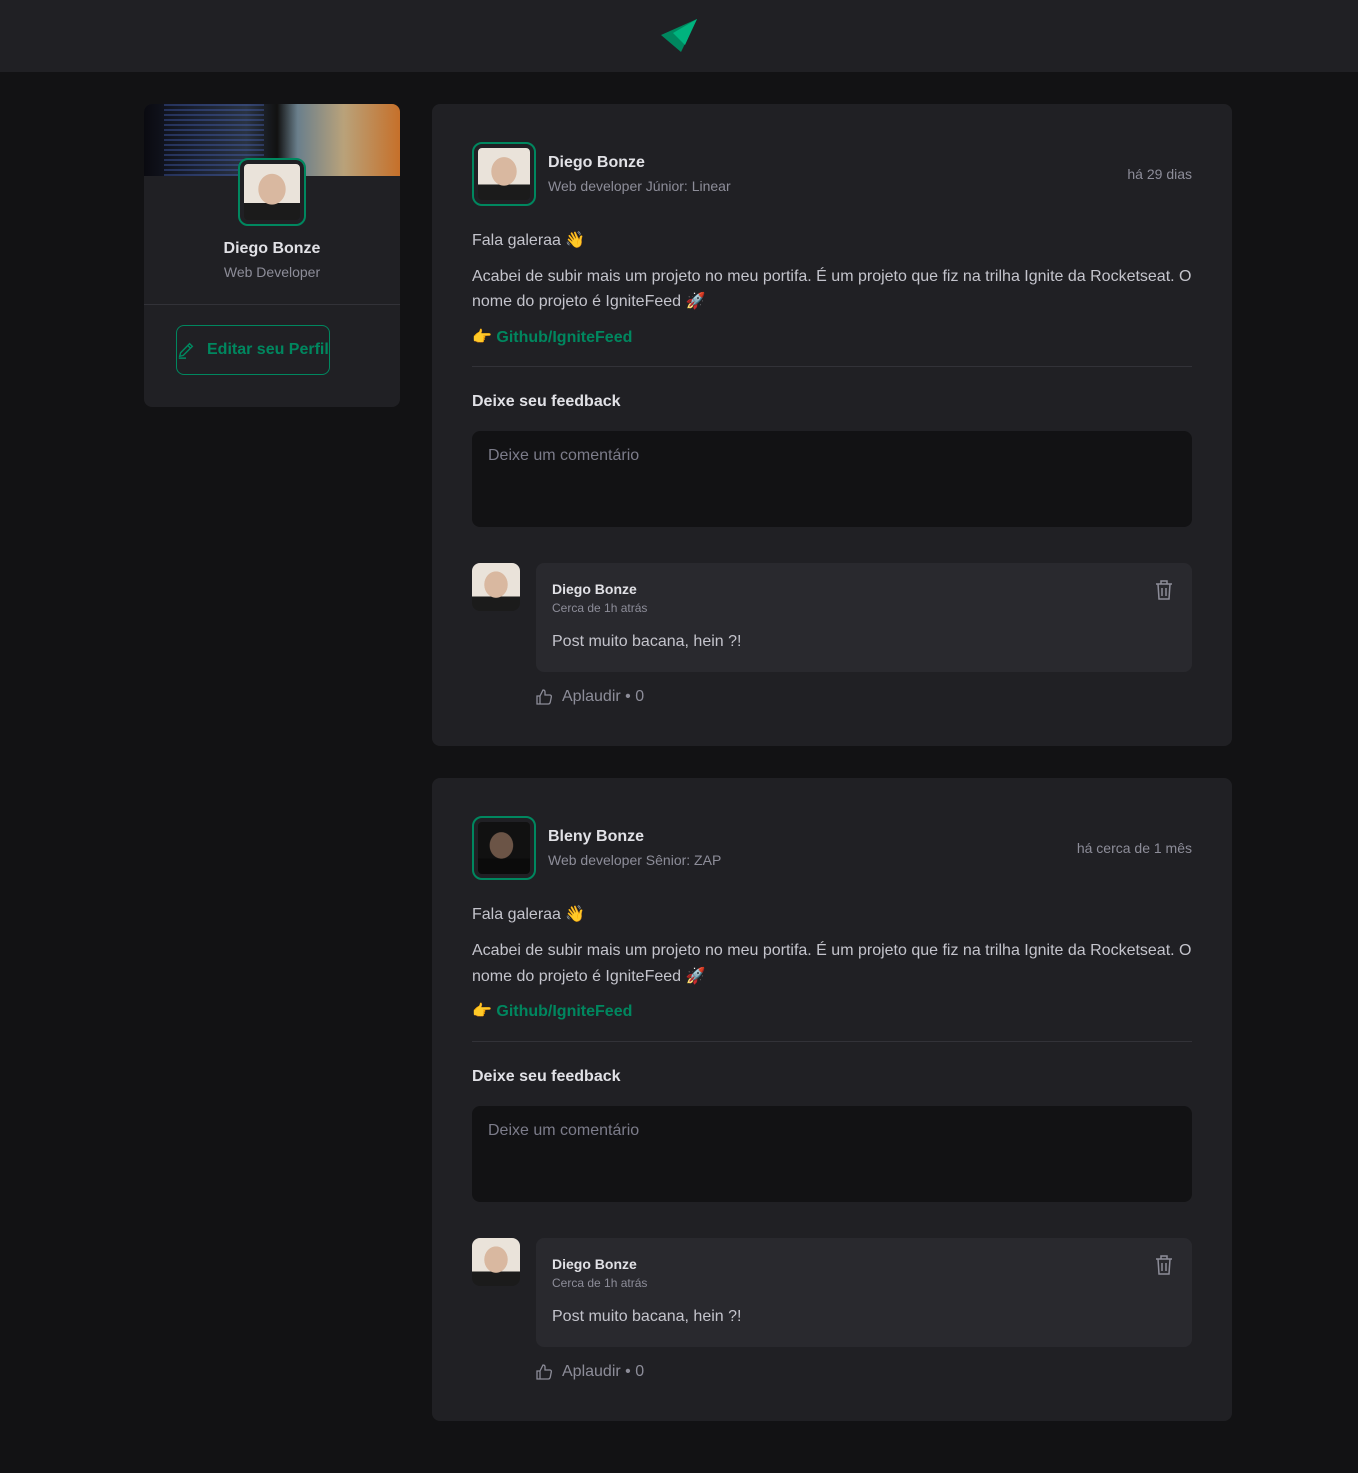 The image size is (1358, 1473). What do you see at coordinates (272, 272) in the screenshot?
I see `profile-role: Web Developer` at bounding box center [272, 272].